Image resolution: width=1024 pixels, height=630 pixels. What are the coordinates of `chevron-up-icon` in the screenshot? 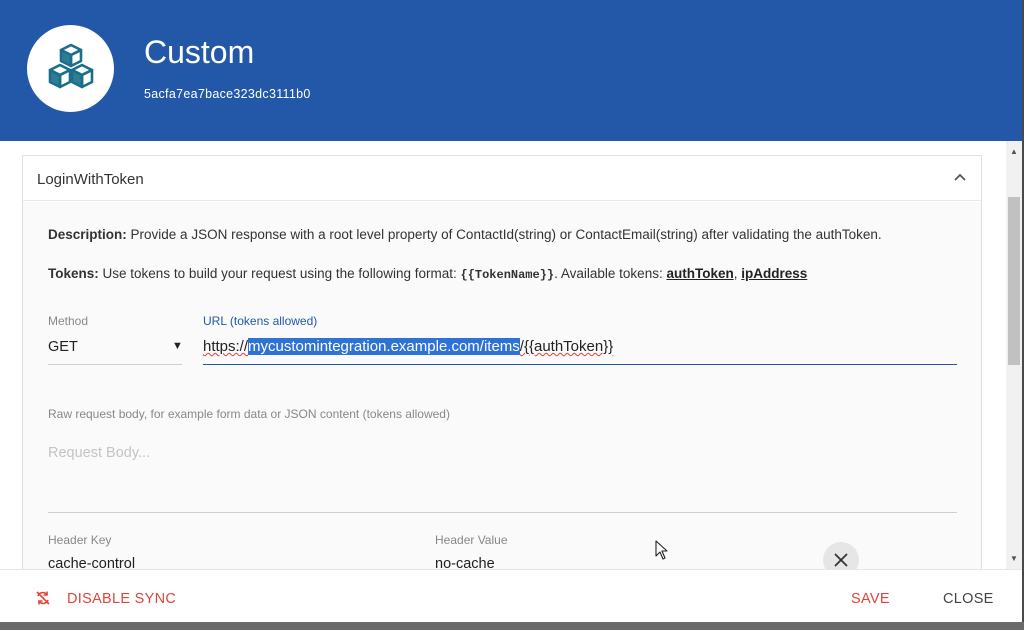 It's located at (960, 177).